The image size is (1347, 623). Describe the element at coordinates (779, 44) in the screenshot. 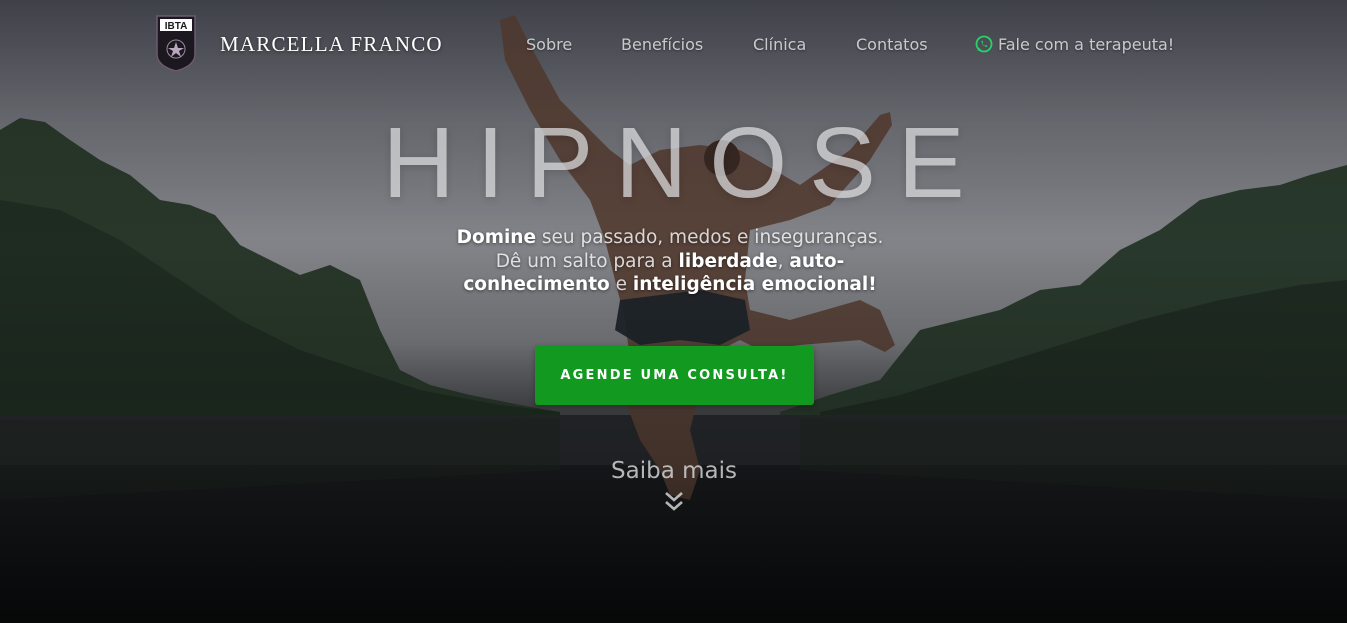

I see `nav-item-clinica: Clínica` at that location.